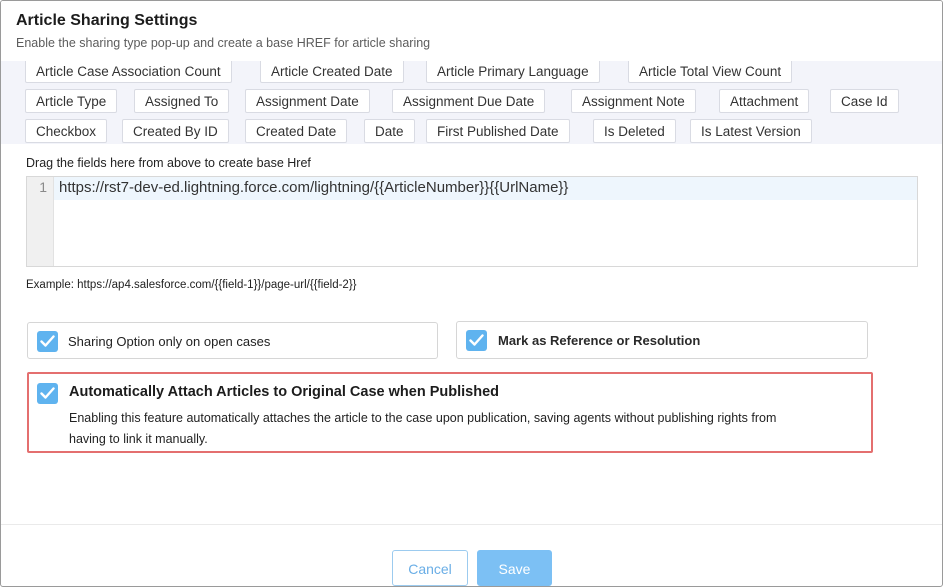 The image size is (943, 587). I want to click on footer-divider, so click(471, 524).